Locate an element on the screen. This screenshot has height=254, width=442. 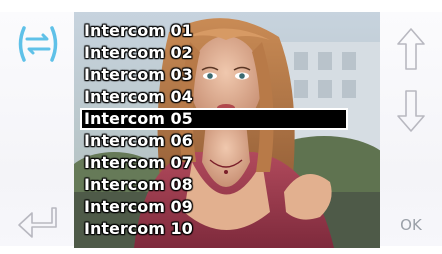
scroll-down-button is located at coordinates (411, 111).